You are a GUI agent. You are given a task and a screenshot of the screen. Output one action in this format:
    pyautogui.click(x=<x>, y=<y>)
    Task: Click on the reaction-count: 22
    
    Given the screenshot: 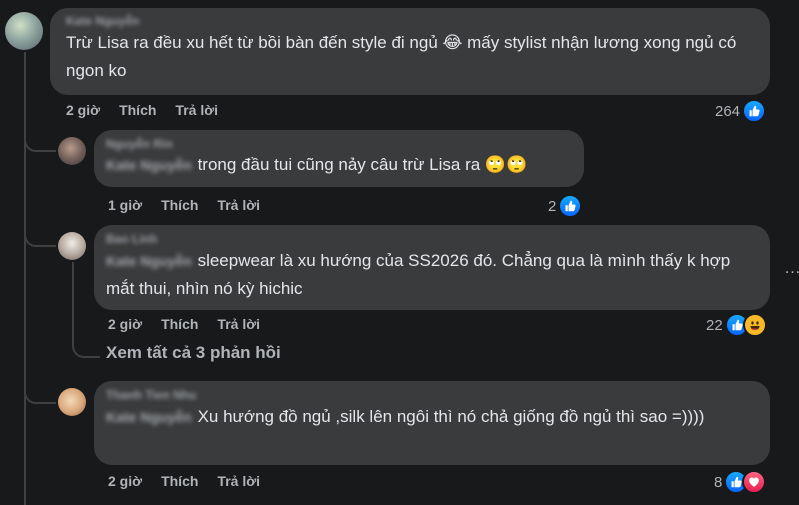 What is the action you would take?
    pyautogui.click(x=736, y=325)
    